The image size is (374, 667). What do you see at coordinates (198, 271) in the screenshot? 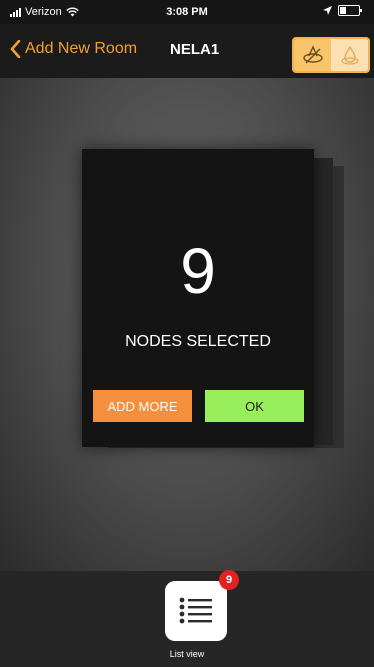
I see `selected-count: 9` at bounding box center [198, 271].